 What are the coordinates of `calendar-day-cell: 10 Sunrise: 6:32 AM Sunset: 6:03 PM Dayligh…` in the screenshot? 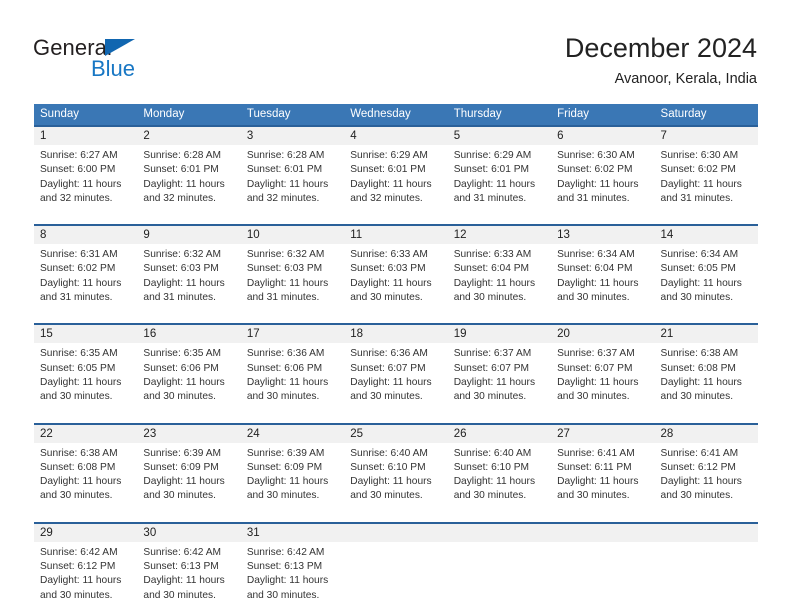 It's located at (292, 269).